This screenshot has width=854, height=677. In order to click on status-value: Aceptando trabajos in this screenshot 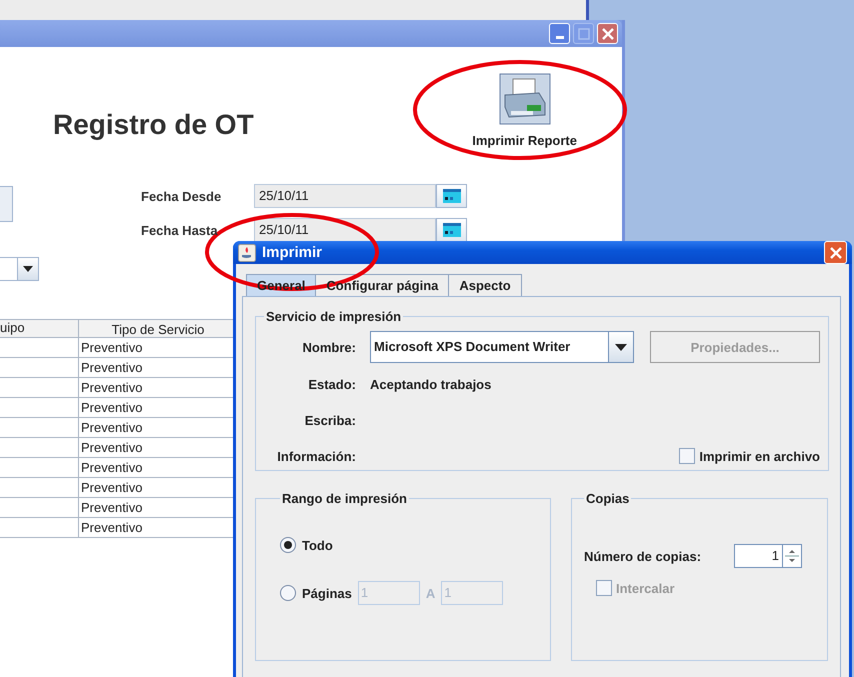, I will do `click(431, 384)`.